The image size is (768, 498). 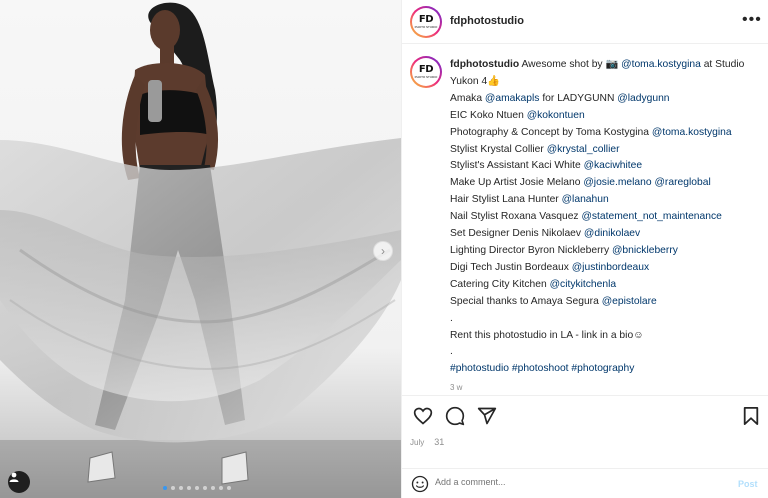 I want to click on comment-button, so click(x=455, y=416).